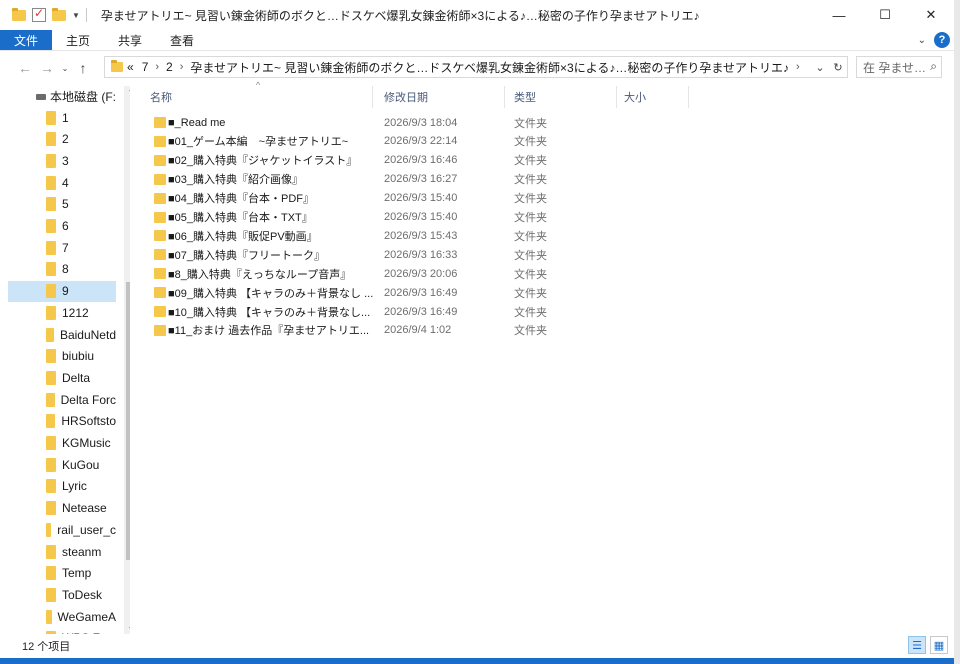 This screenshot has width=960, height=664. What do you see at coordinates (530, 123) in the screenshot?
I see `file-type: 文件夹` at bounding box center [530, 123].